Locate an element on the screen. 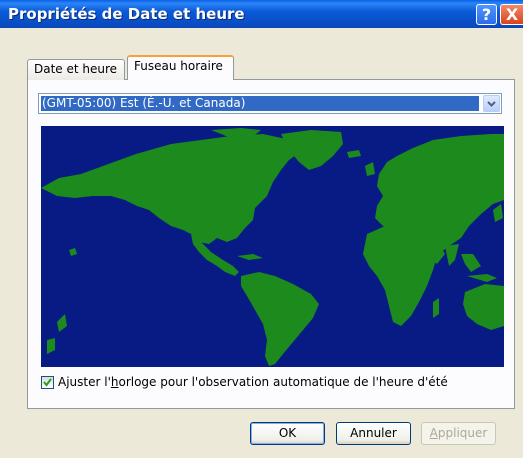 The width and height of the screenshot is (523, 458). dst-checkbox is located at coordinates (47, 382).